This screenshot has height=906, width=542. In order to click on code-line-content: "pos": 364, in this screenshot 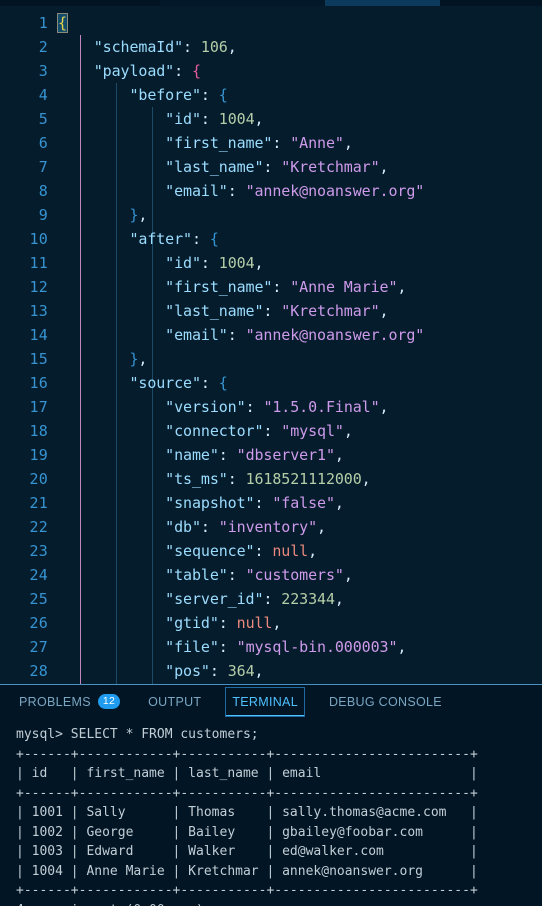, I will do `click(300, 671)`.